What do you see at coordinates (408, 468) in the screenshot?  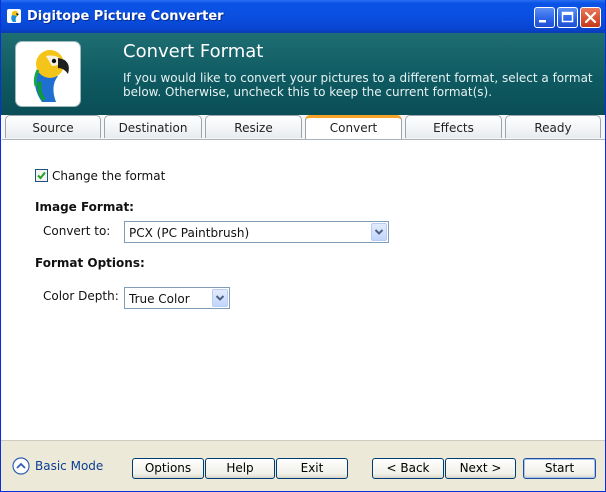 I see `back-button: < Back` at bounding box center [408, 468].